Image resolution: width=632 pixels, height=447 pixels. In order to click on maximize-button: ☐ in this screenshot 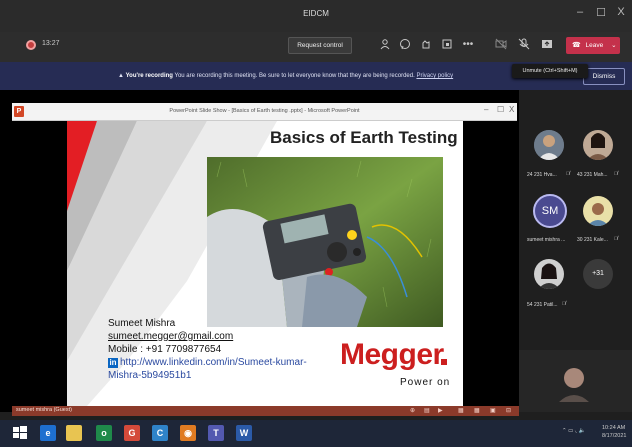, I will do `click(601, 12)`.